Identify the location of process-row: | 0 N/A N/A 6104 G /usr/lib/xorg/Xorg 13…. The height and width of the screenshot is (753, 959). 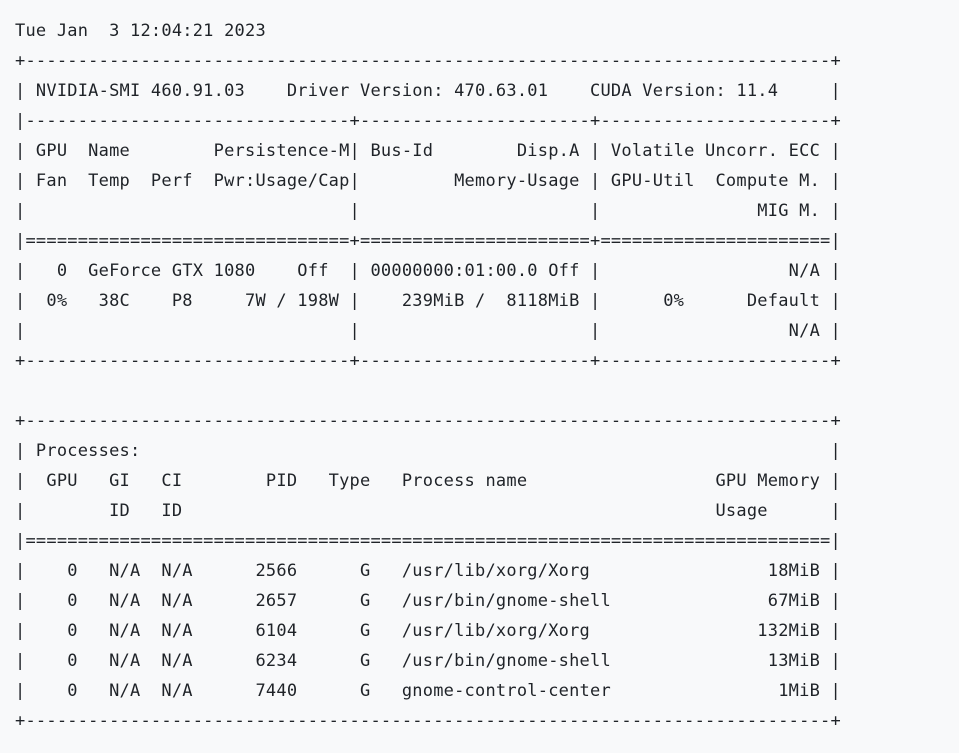
(428, 631).